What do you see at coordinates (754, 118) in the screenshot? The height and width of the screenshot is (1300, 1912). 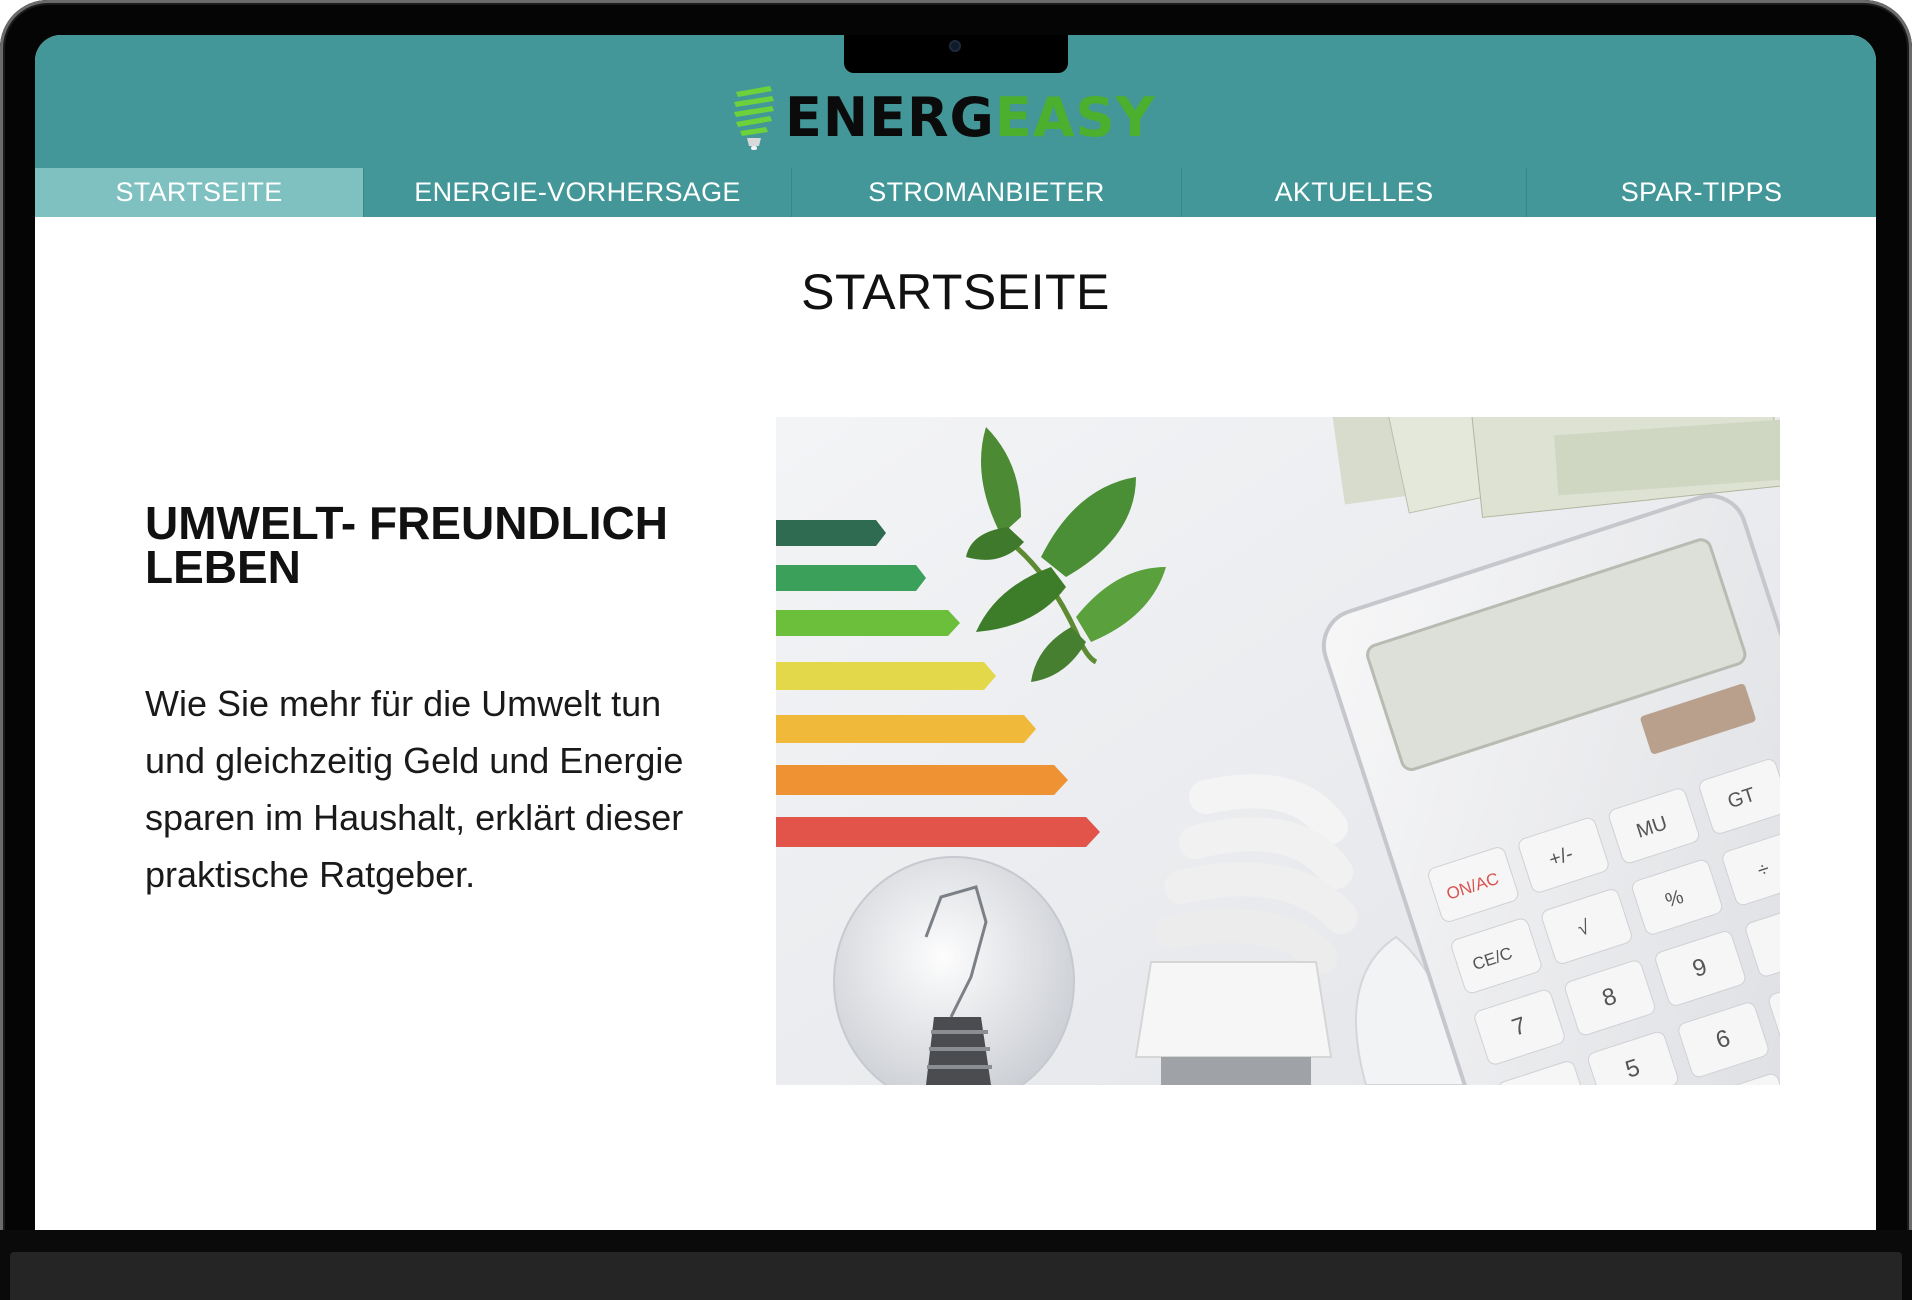 I see `bulb-logo-icon` at bounding box center [754, 118].